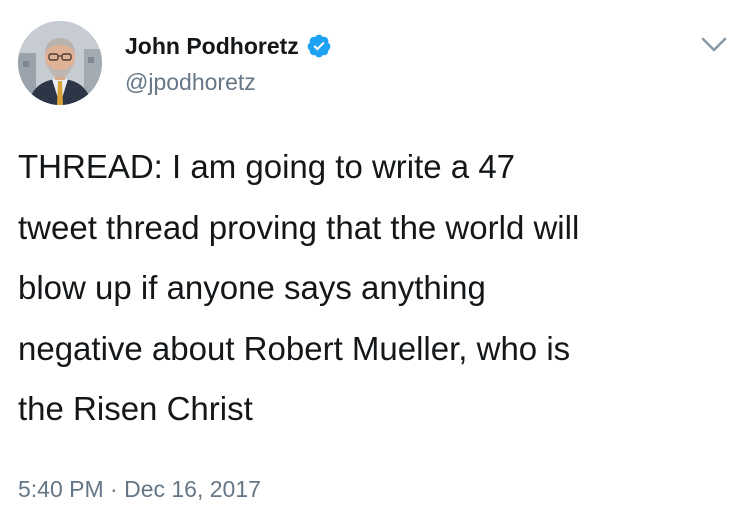 Image resolution: width=750 pixels, height=528 pixels. I want to click on avatar, so click(60, 63).